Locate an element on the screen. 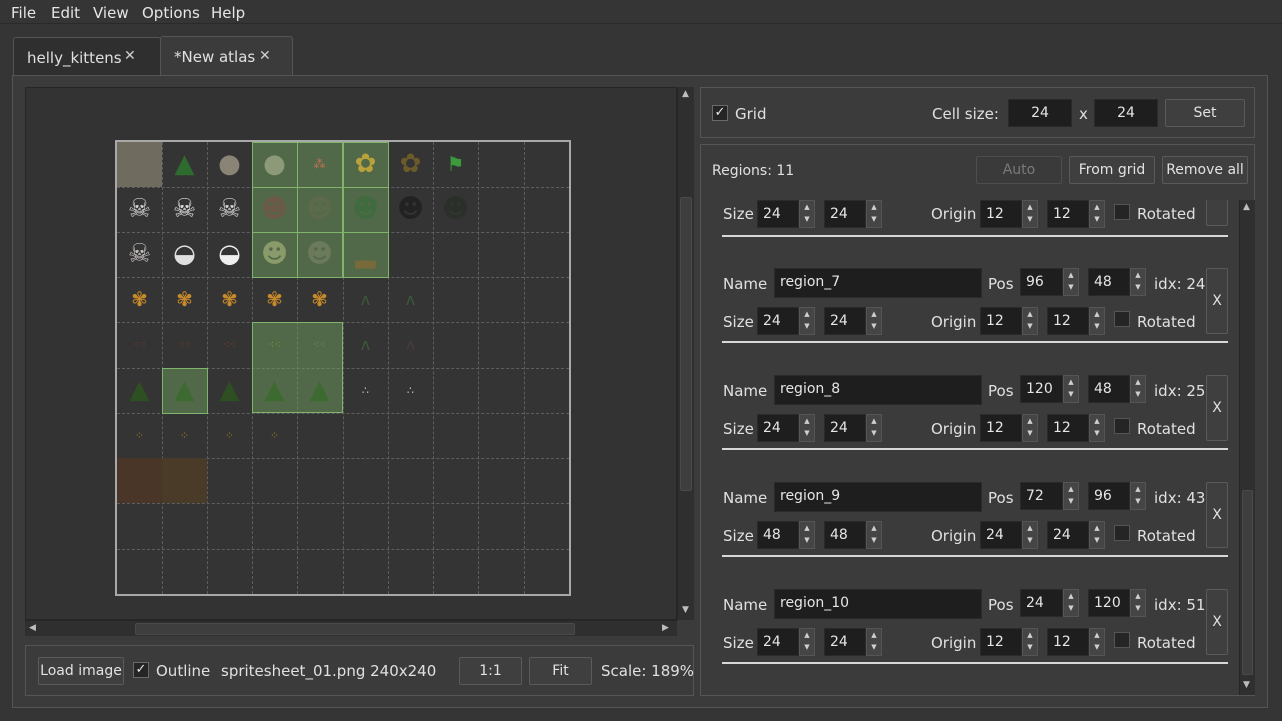 The image size is (1282, 721). delete-region-button is located at coordinates (1217, 213).